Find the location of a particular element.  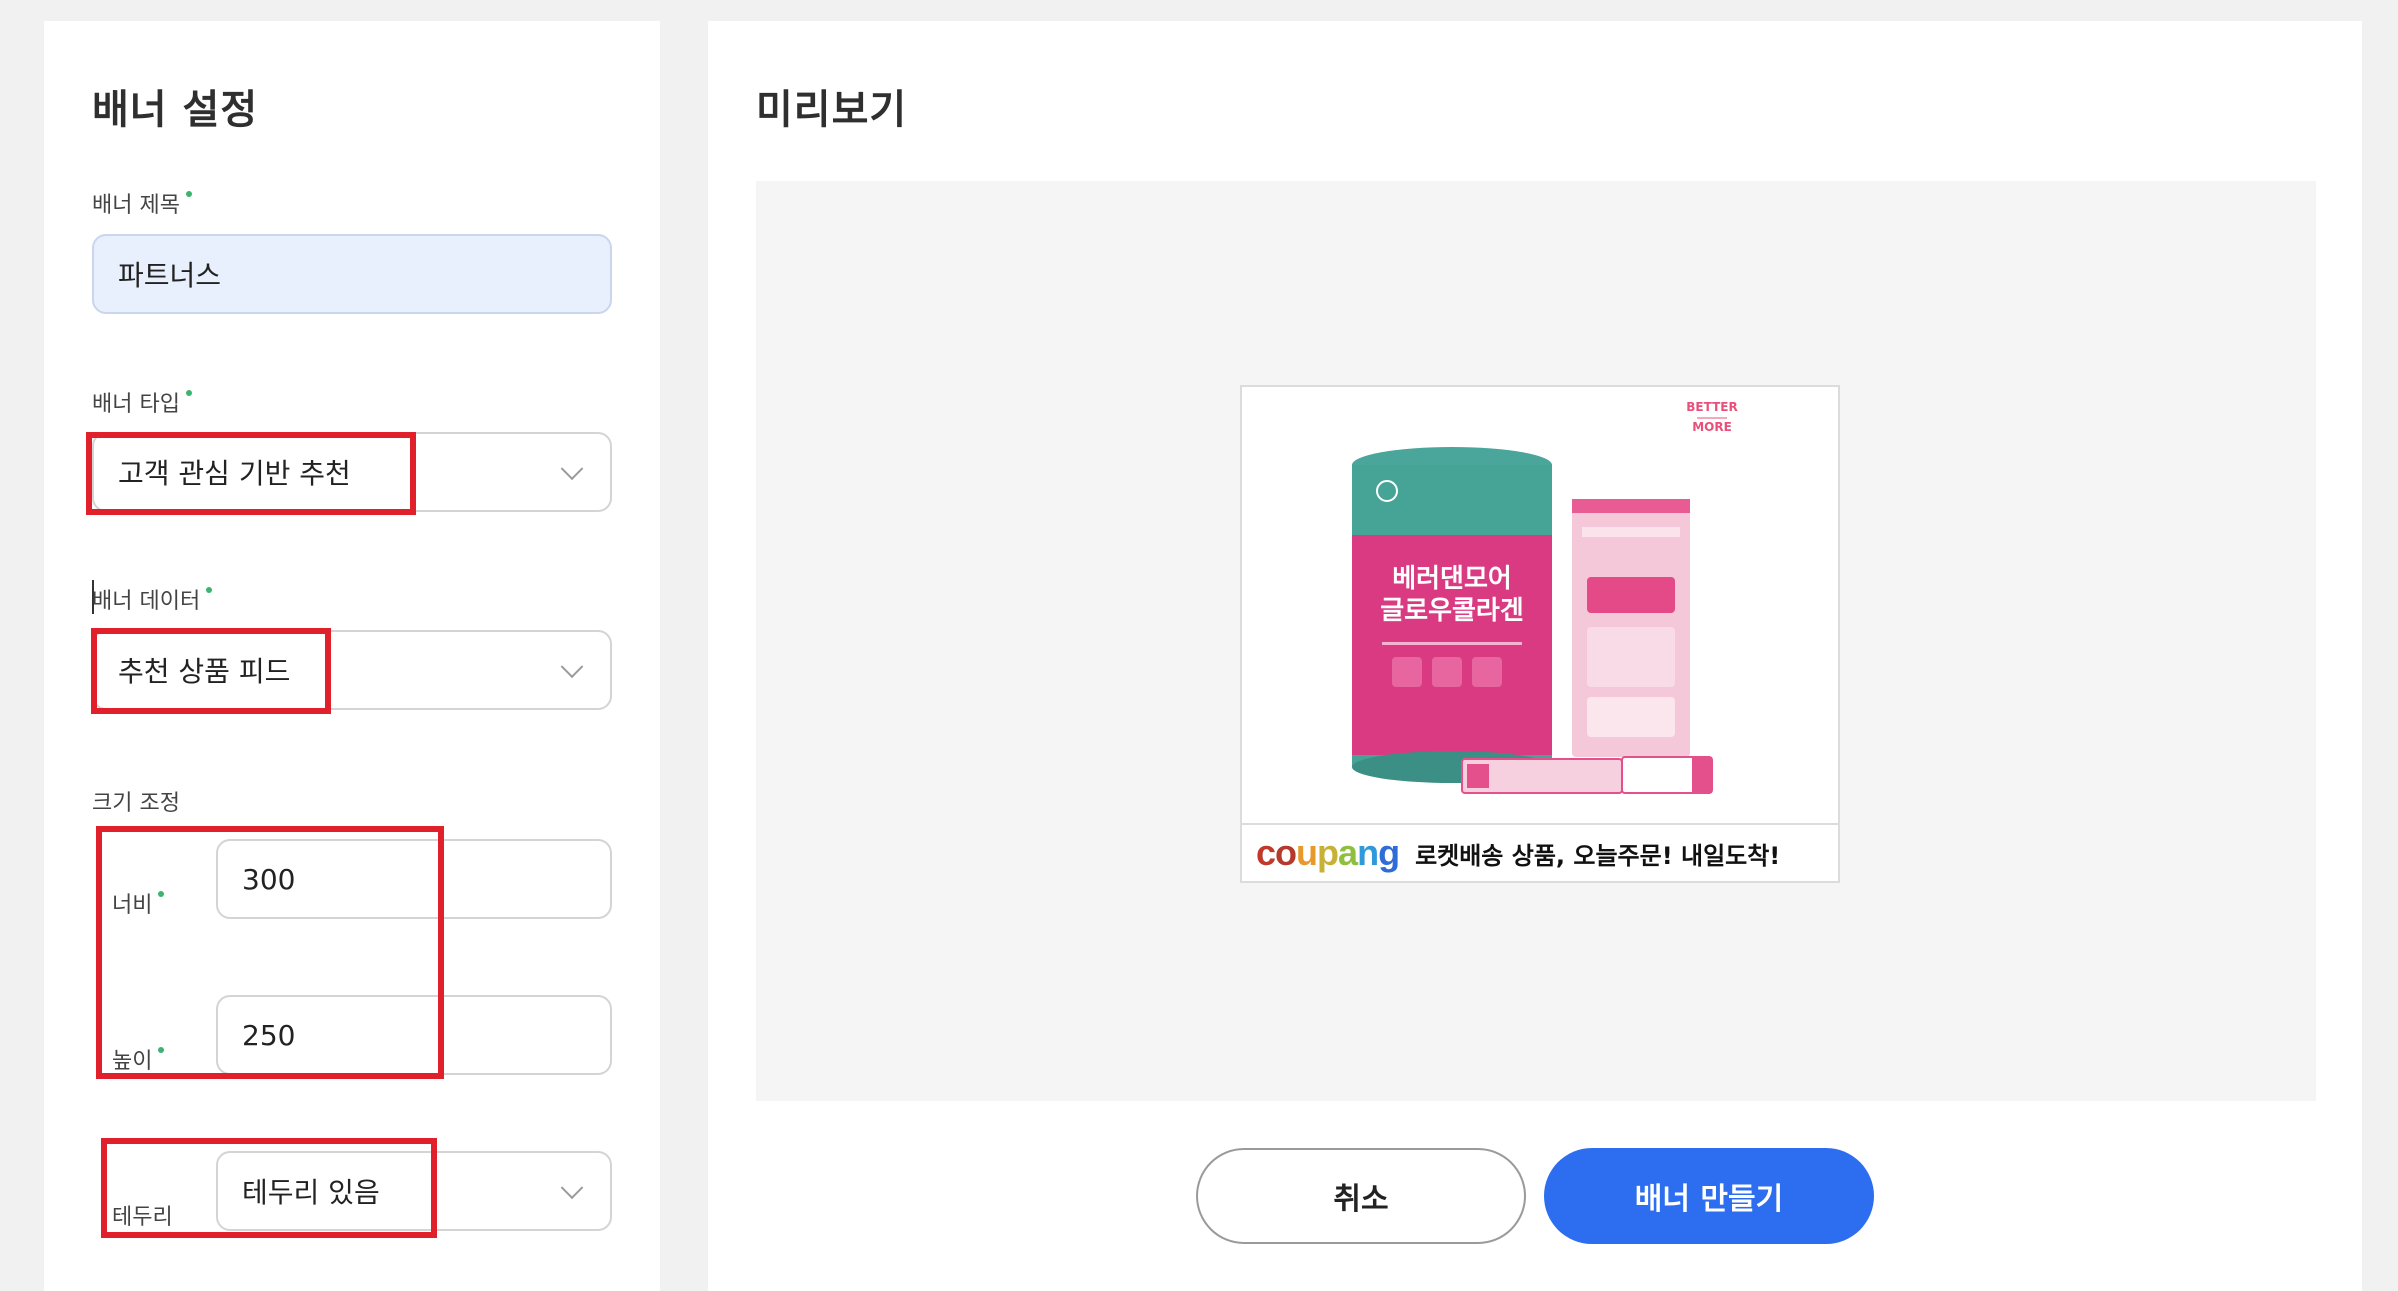

settings-title: 배너 설정 is located at coordinates (175, 110).